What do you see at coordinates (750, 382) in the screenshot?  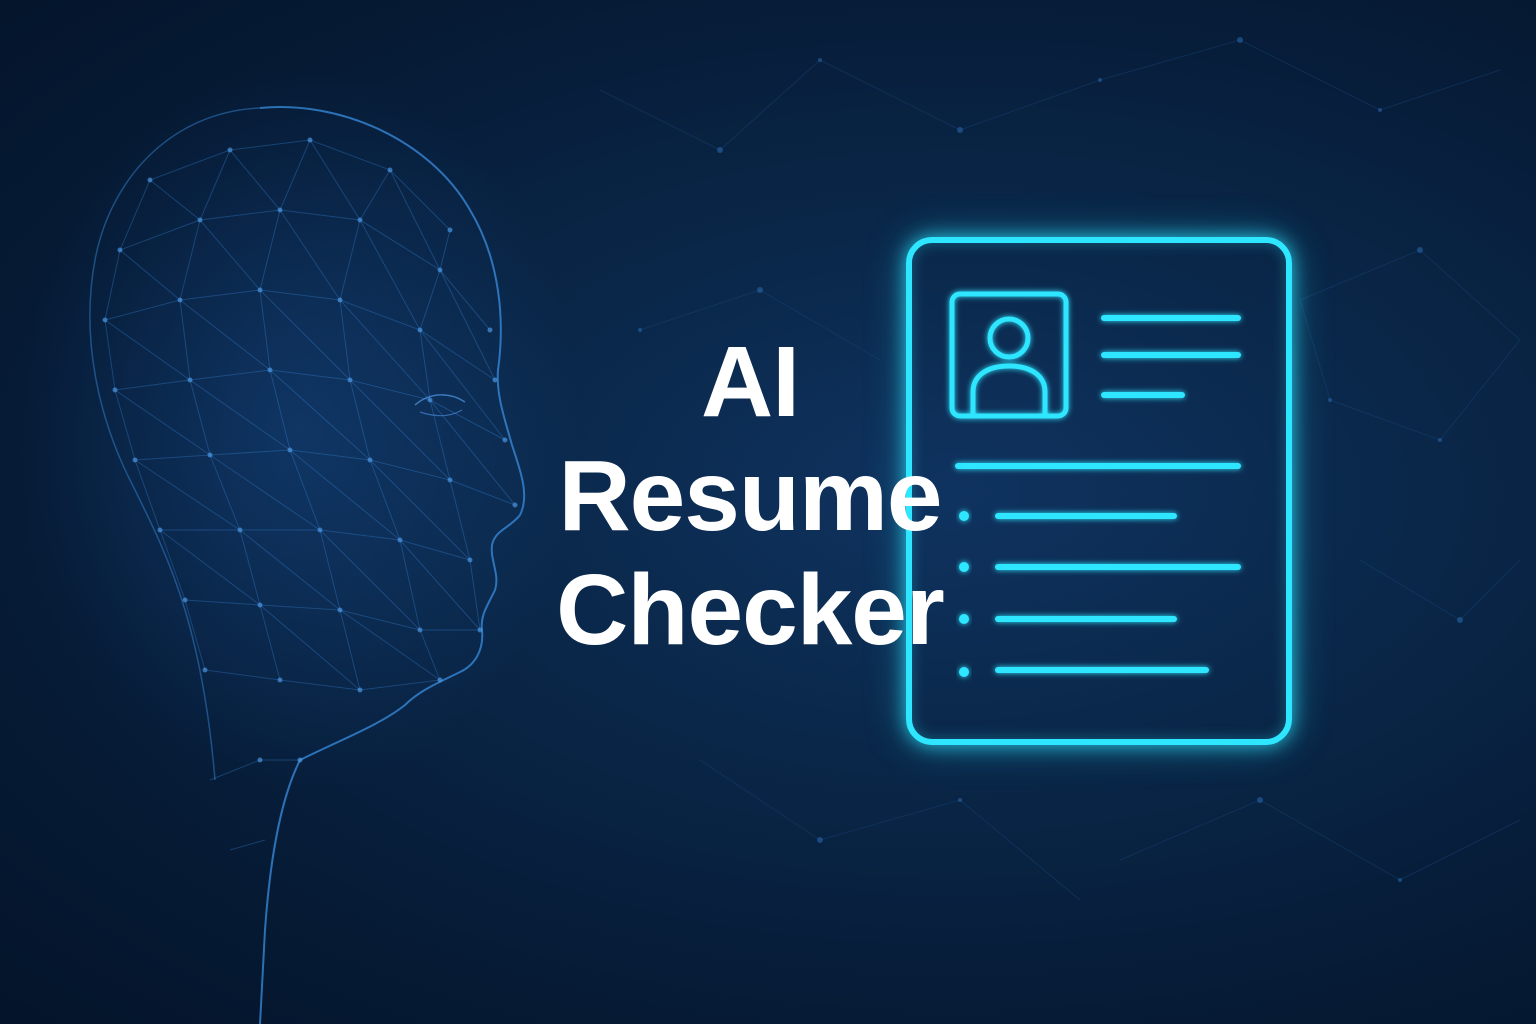 I see `headline-line-ai: AI` at bounding box center [750, 382].